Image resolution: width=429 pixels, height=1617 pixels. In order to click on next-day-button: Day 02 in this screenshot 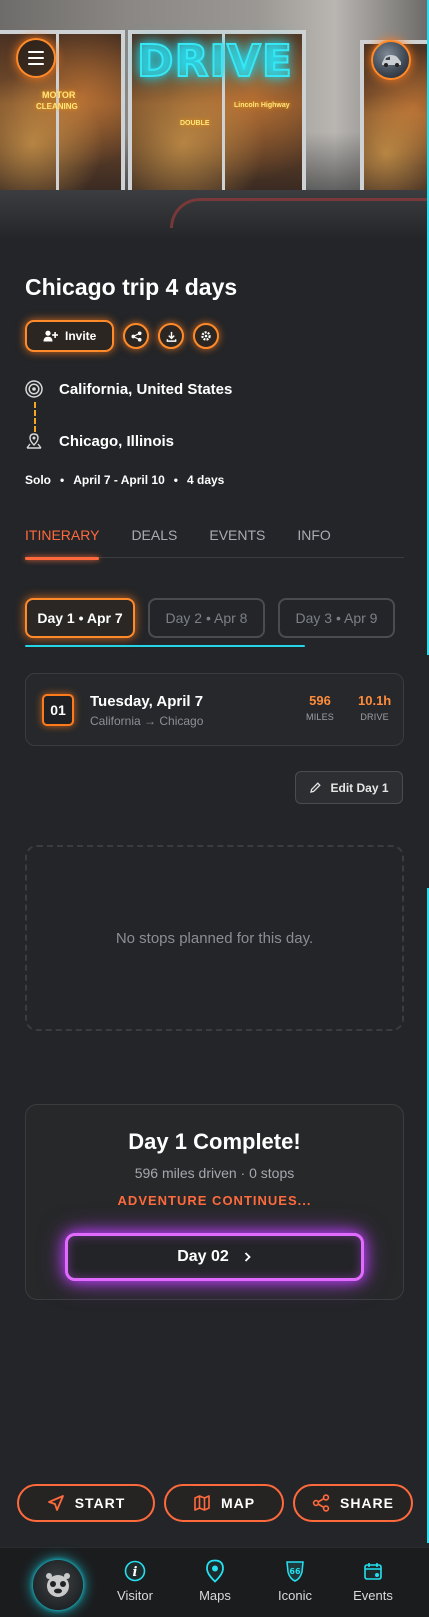, I will do `click(214, 1257)`.